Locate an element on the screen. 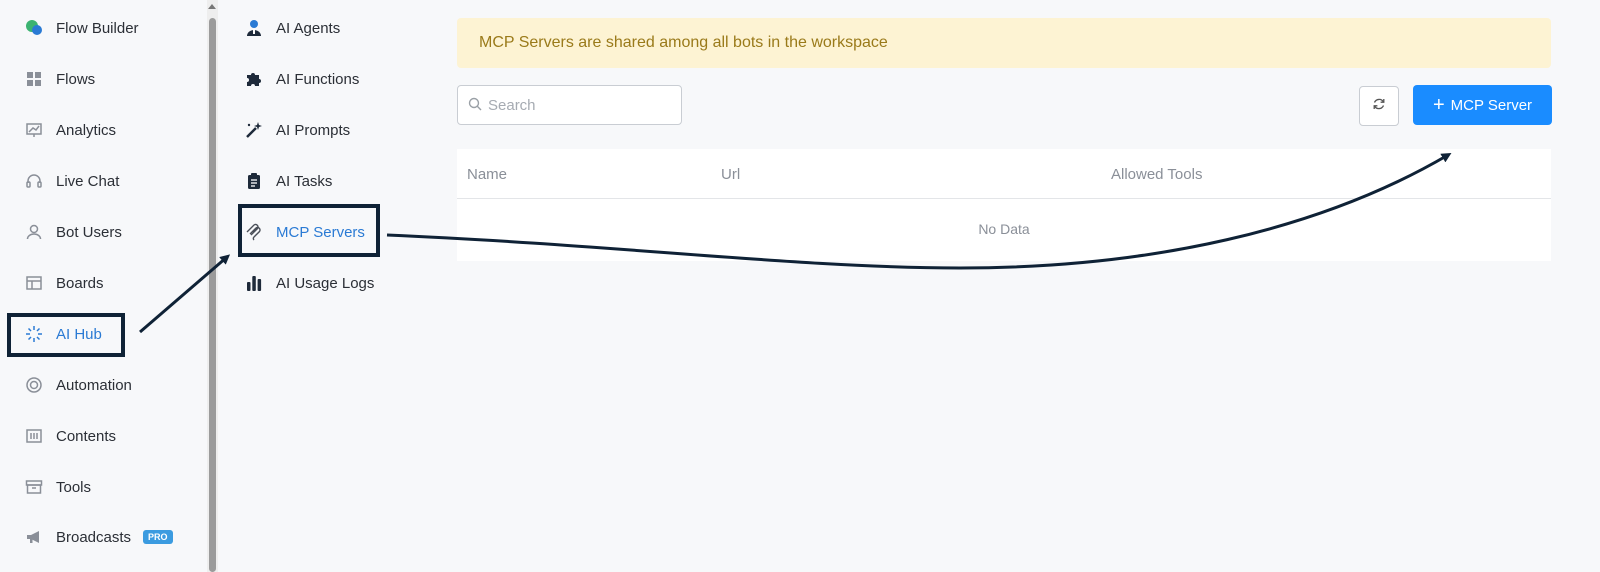 Image resolution: width=1600 pixels, height=572 pixels. subnav-item-ai-usage-logs: AI Usage Logs is located at coordinates (309, 283).